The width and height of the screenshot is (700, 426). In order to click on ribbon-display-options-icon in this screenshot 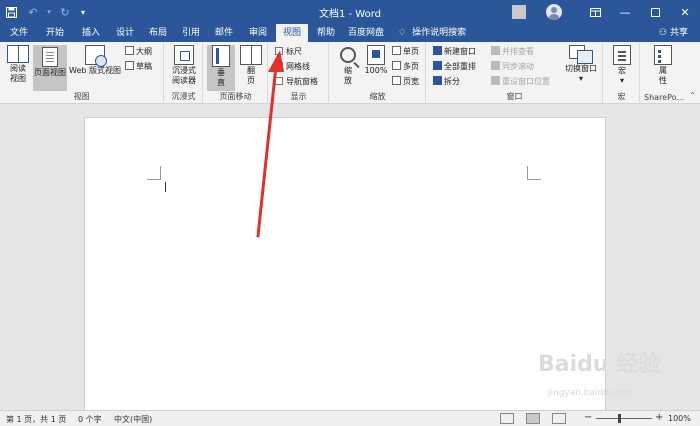, I will do `click(595, 12)`.